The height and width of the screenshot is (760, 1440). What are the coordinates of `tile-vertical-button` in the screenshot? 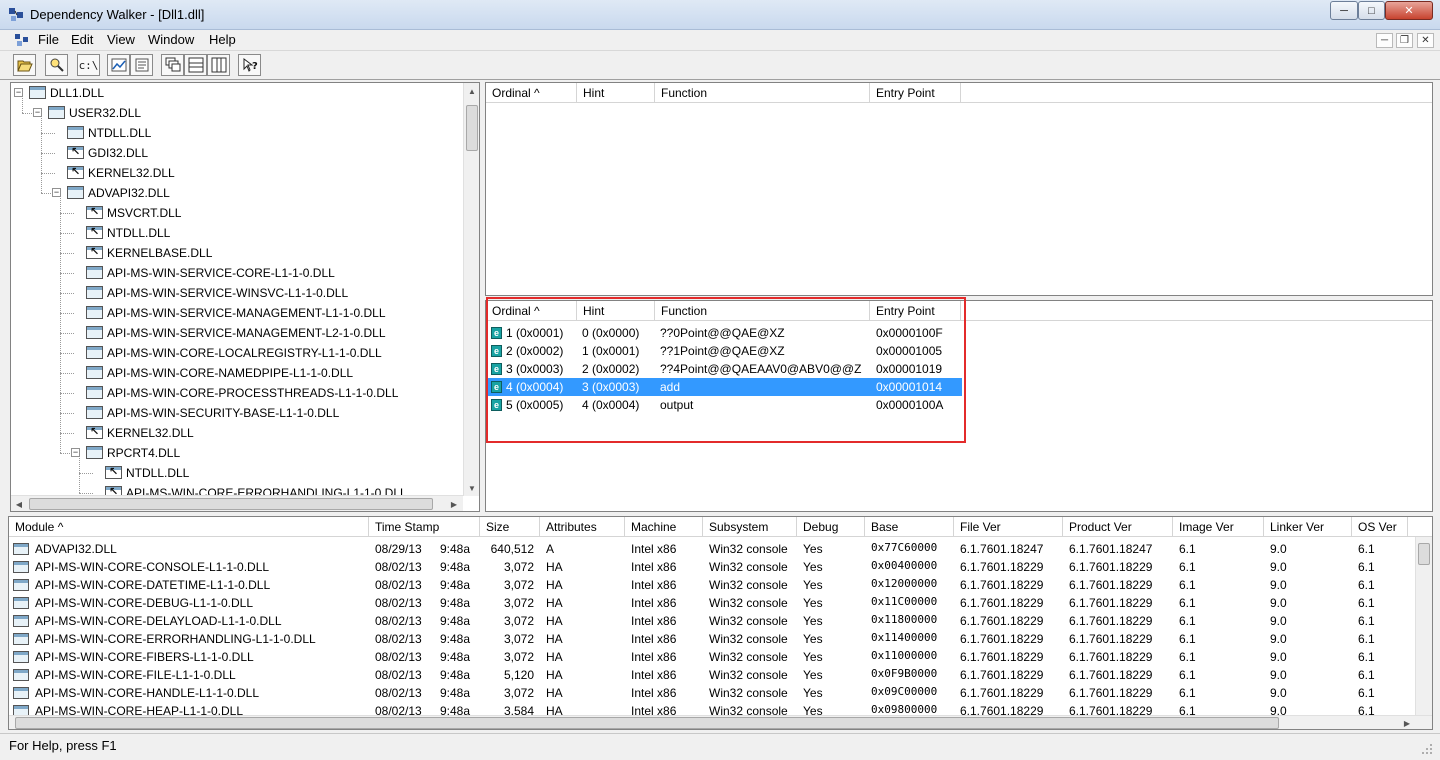 It's located at (218, 65).